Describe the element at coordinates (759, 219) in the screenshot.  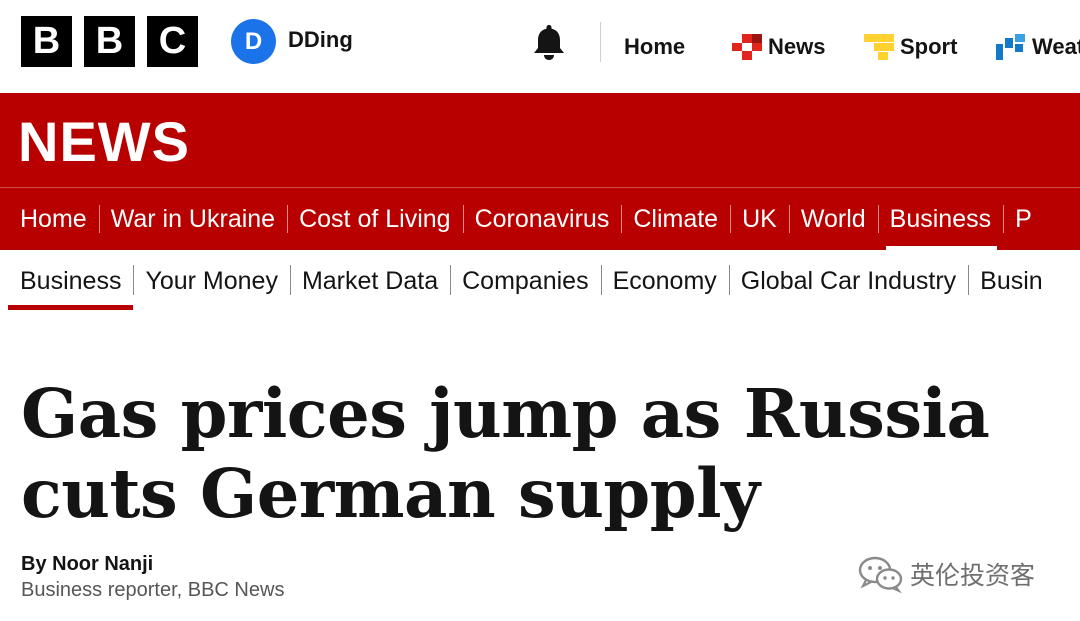
I see `nav-item-uk: UK` at that location.